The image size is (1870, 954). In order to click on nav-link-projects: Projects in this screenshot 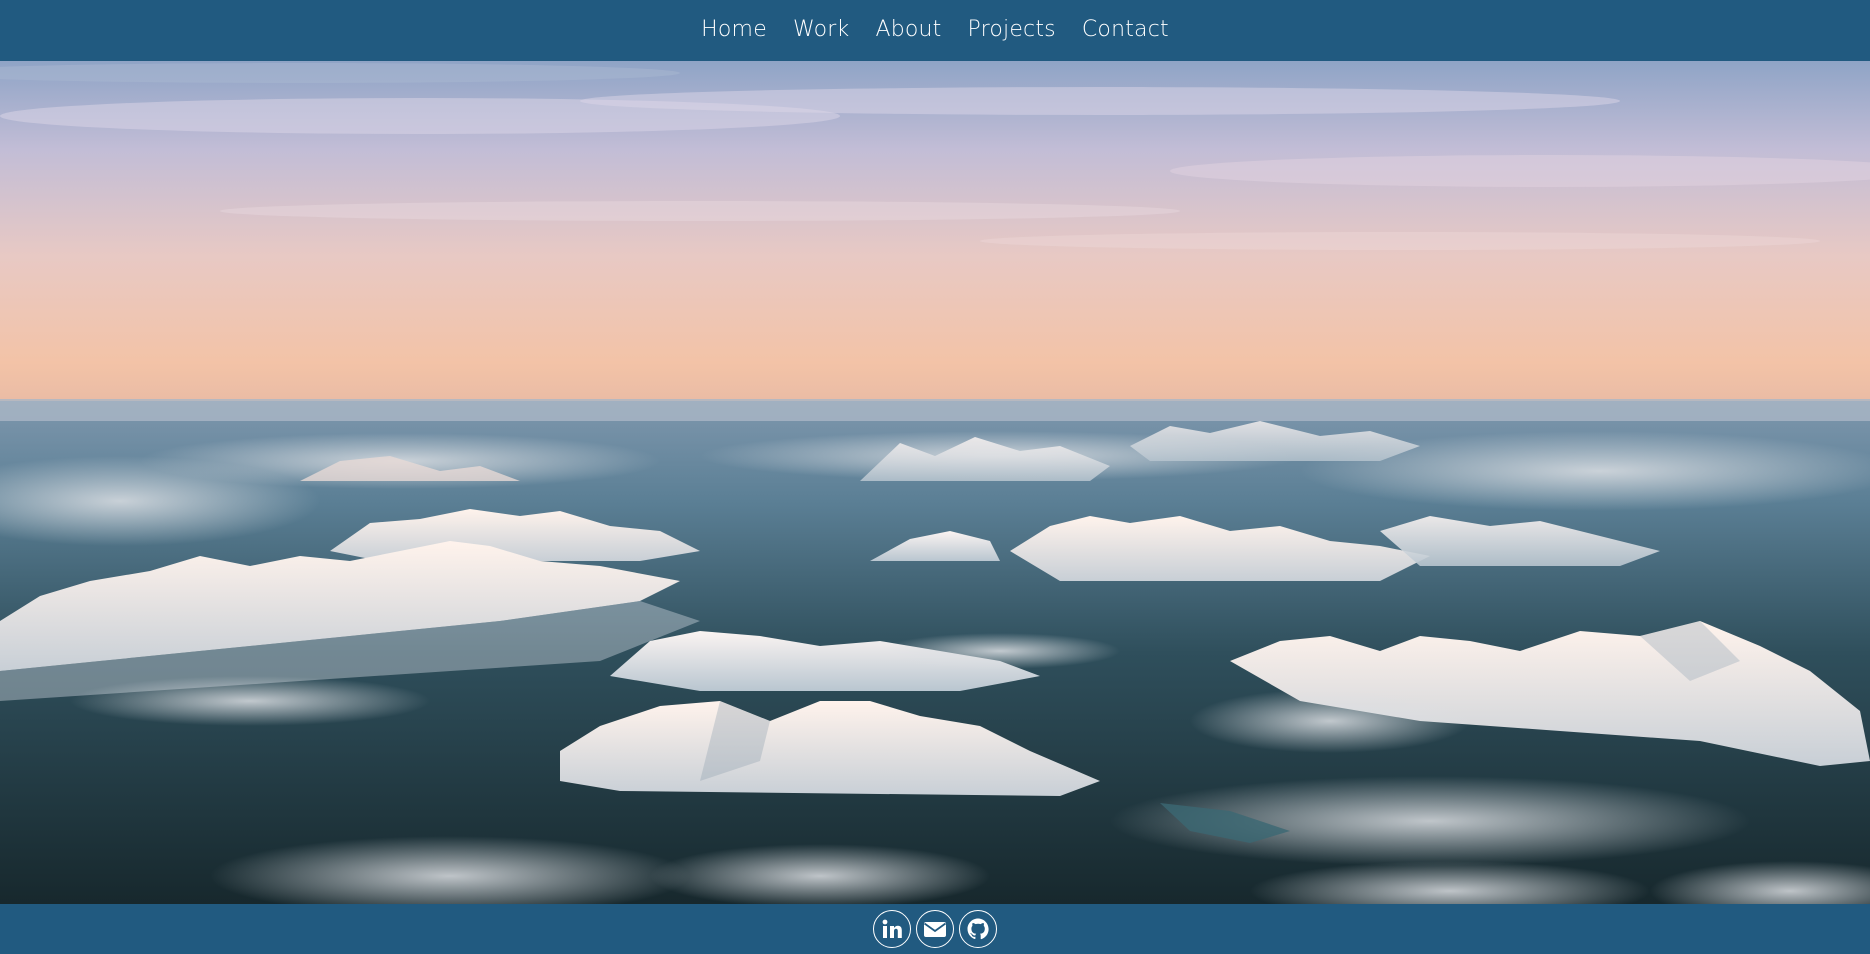, I will do `click(1012, 29)`.